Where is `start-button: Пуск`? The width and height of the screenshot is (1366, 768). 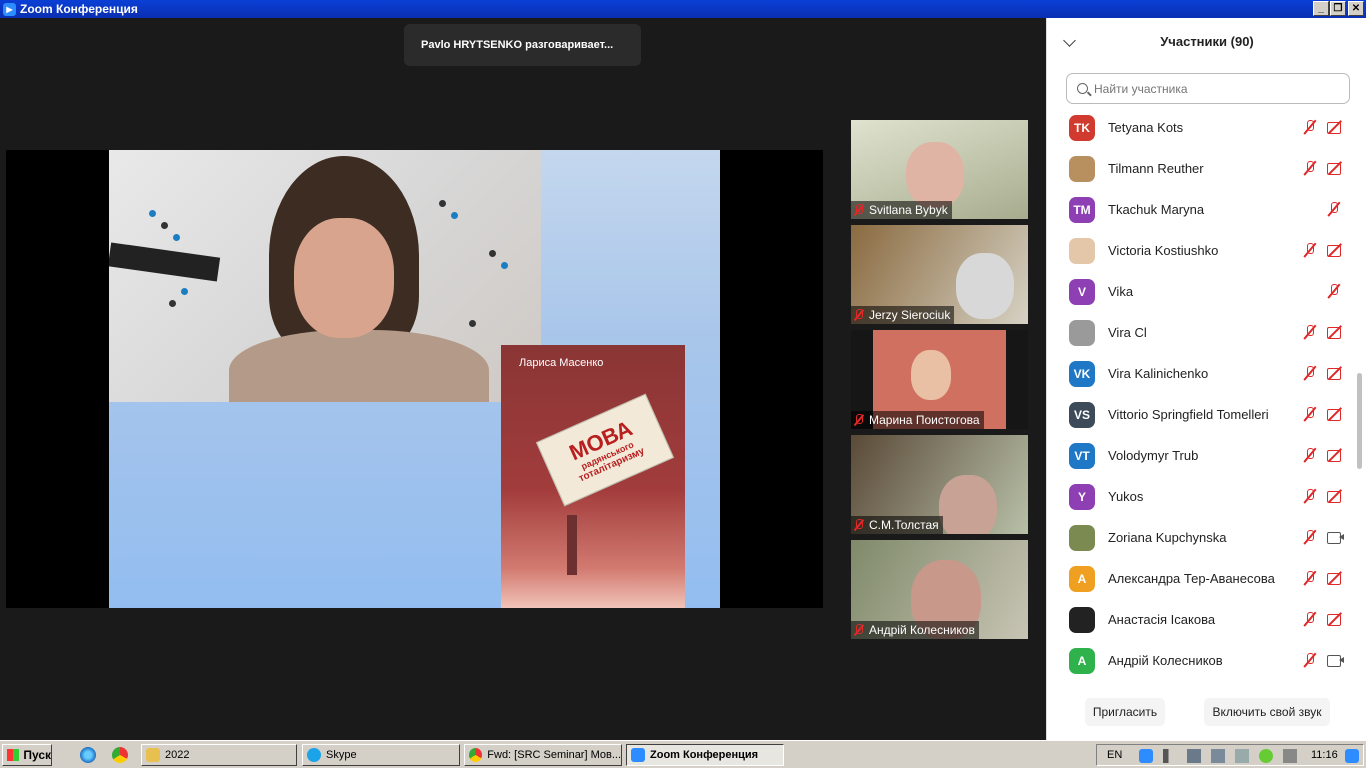
start-button: Пуск is located at coordinates (27, 755).